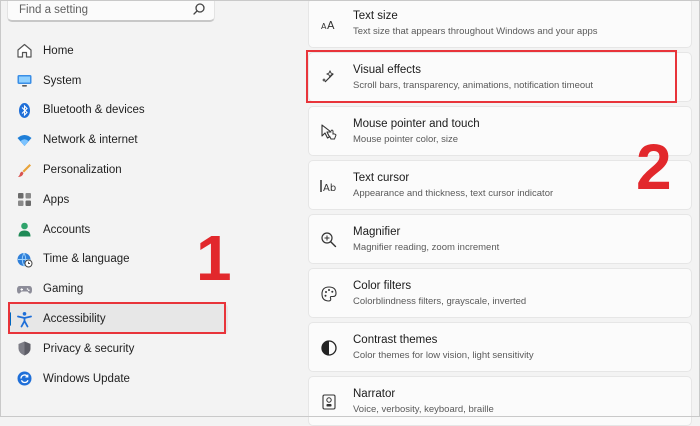 The width and height of the screenshot is (700, 426). Describe the element at coordinates (94, 110) in the screenshot. I see `sidebar-item-label: Bluetooth & devices` at that location.